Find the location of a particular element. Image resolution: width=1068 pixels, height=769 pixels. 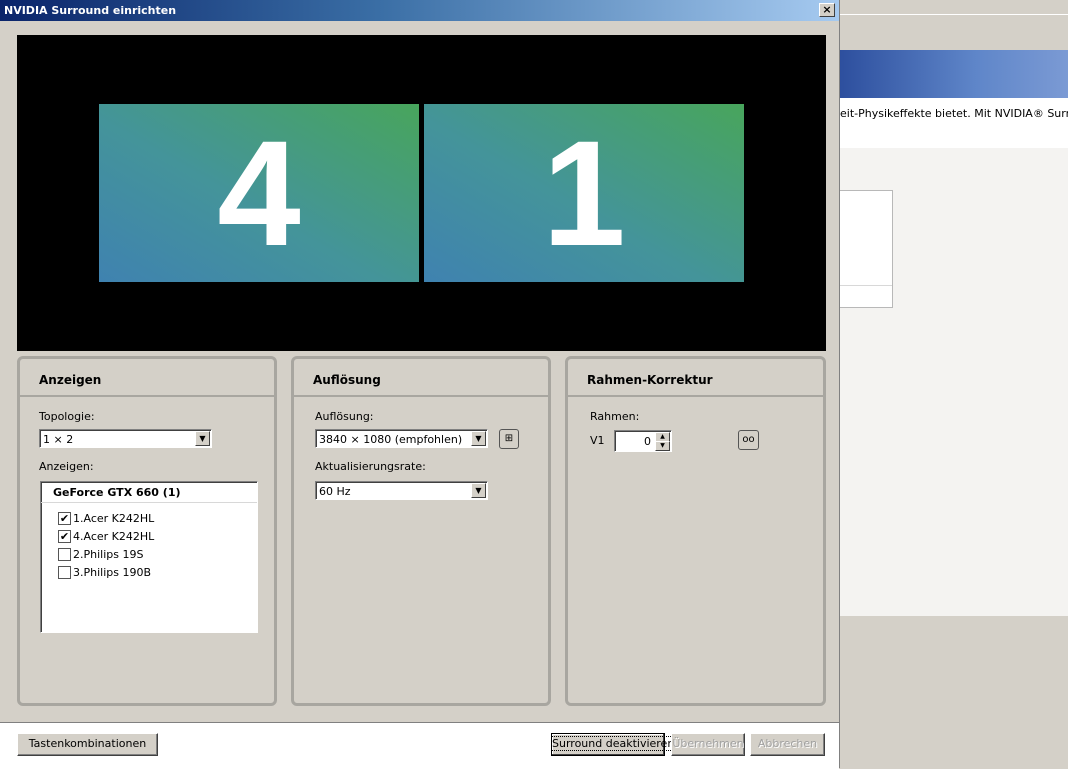

deactivate-surround-label: Surround deaktivieren is located at coordinates (613, 743).